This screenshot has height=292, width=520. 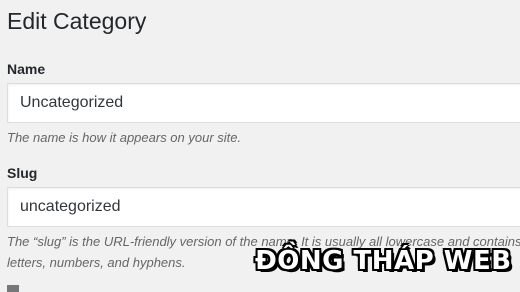 What do you see at coordinates (124, 137) in the screenshot?
I see `name-description: The name is how it appears on your site.` at bounding box center [124, 137].